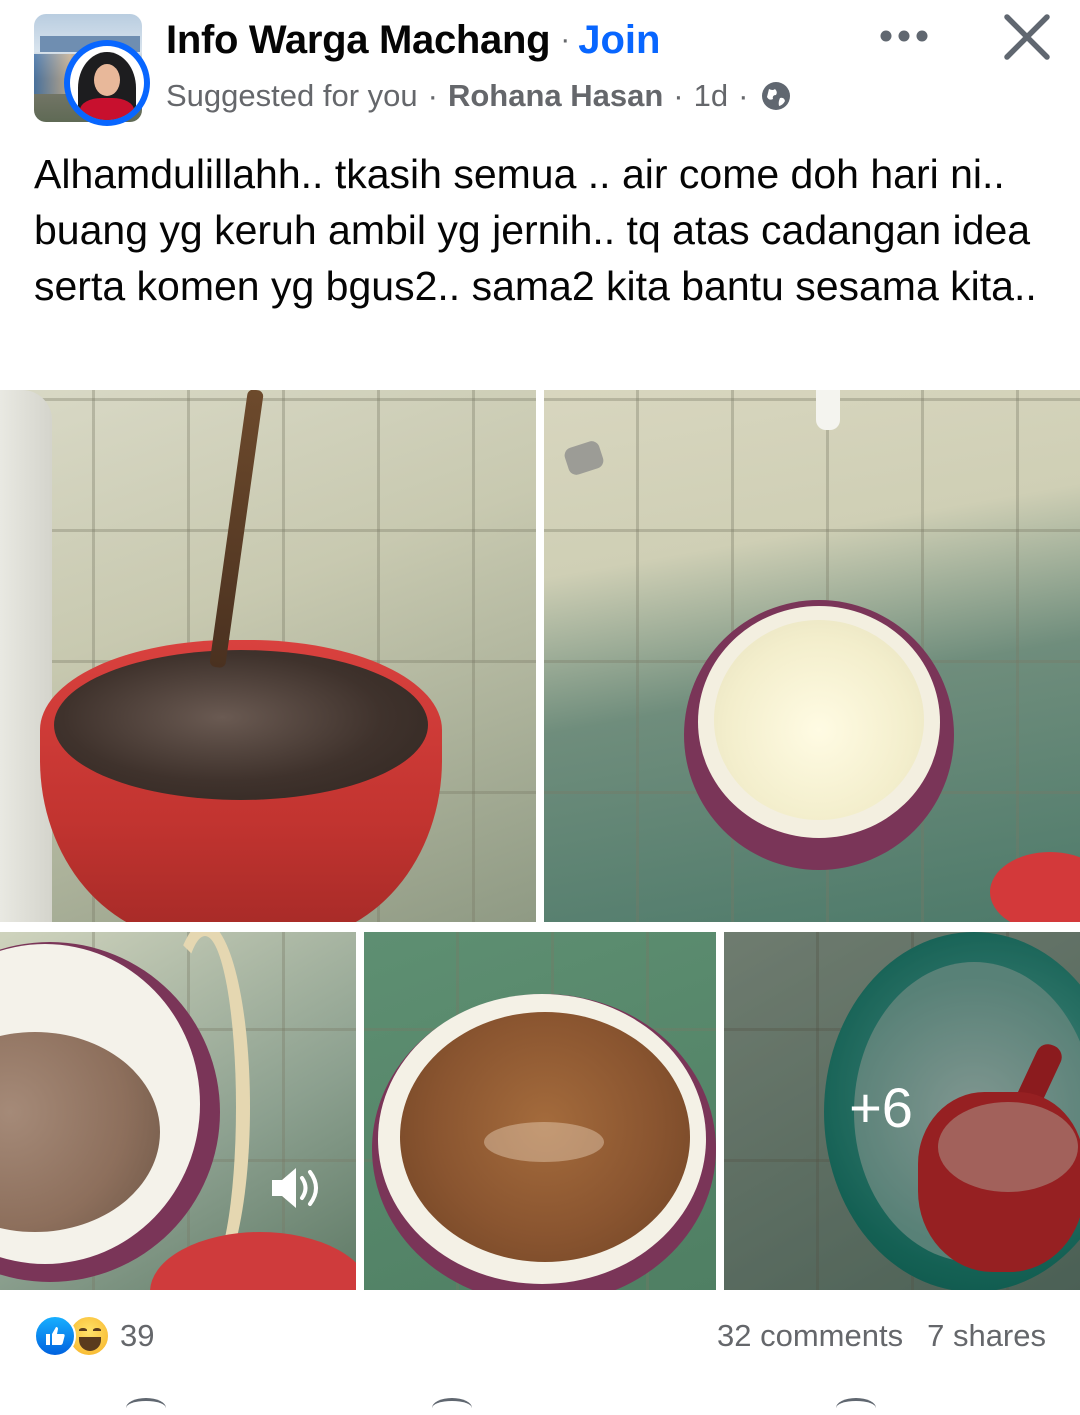  What do you see at coordinates (540, 1406) in the screenshot?
I see `action-bar-partial` at bounding box center [540, 1406].